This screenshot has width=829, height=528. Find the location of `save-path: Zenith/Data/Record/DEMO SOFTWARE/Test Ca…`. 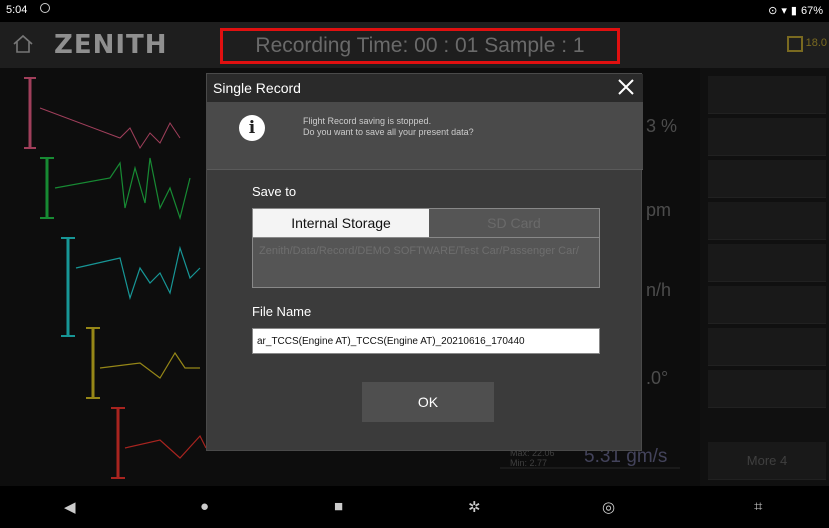

save-path: Zenith/Data/Record/DEMO SOFTWARE/Test Ca… is located at coordinates (419, 251).